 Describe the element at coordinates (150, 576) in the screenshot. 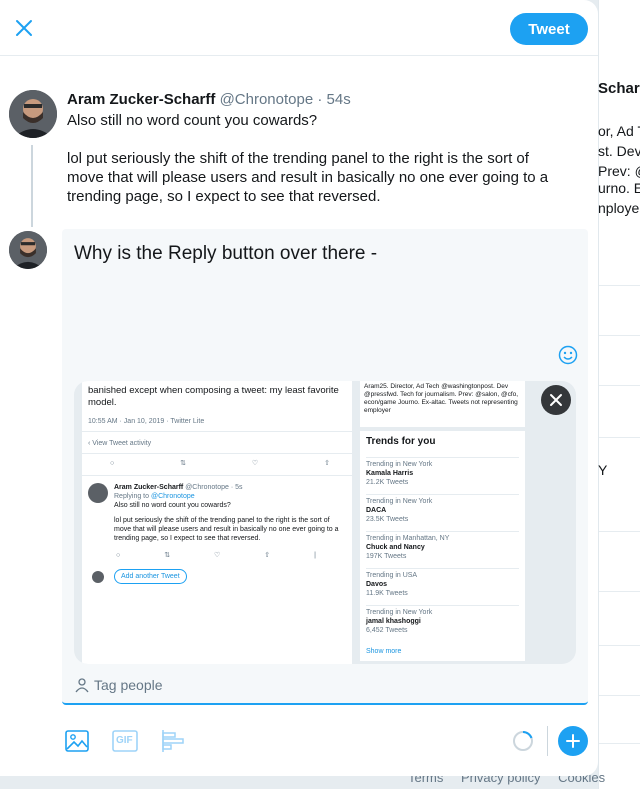

I see `preview-add-another-button: Add another Tweet` at that location.